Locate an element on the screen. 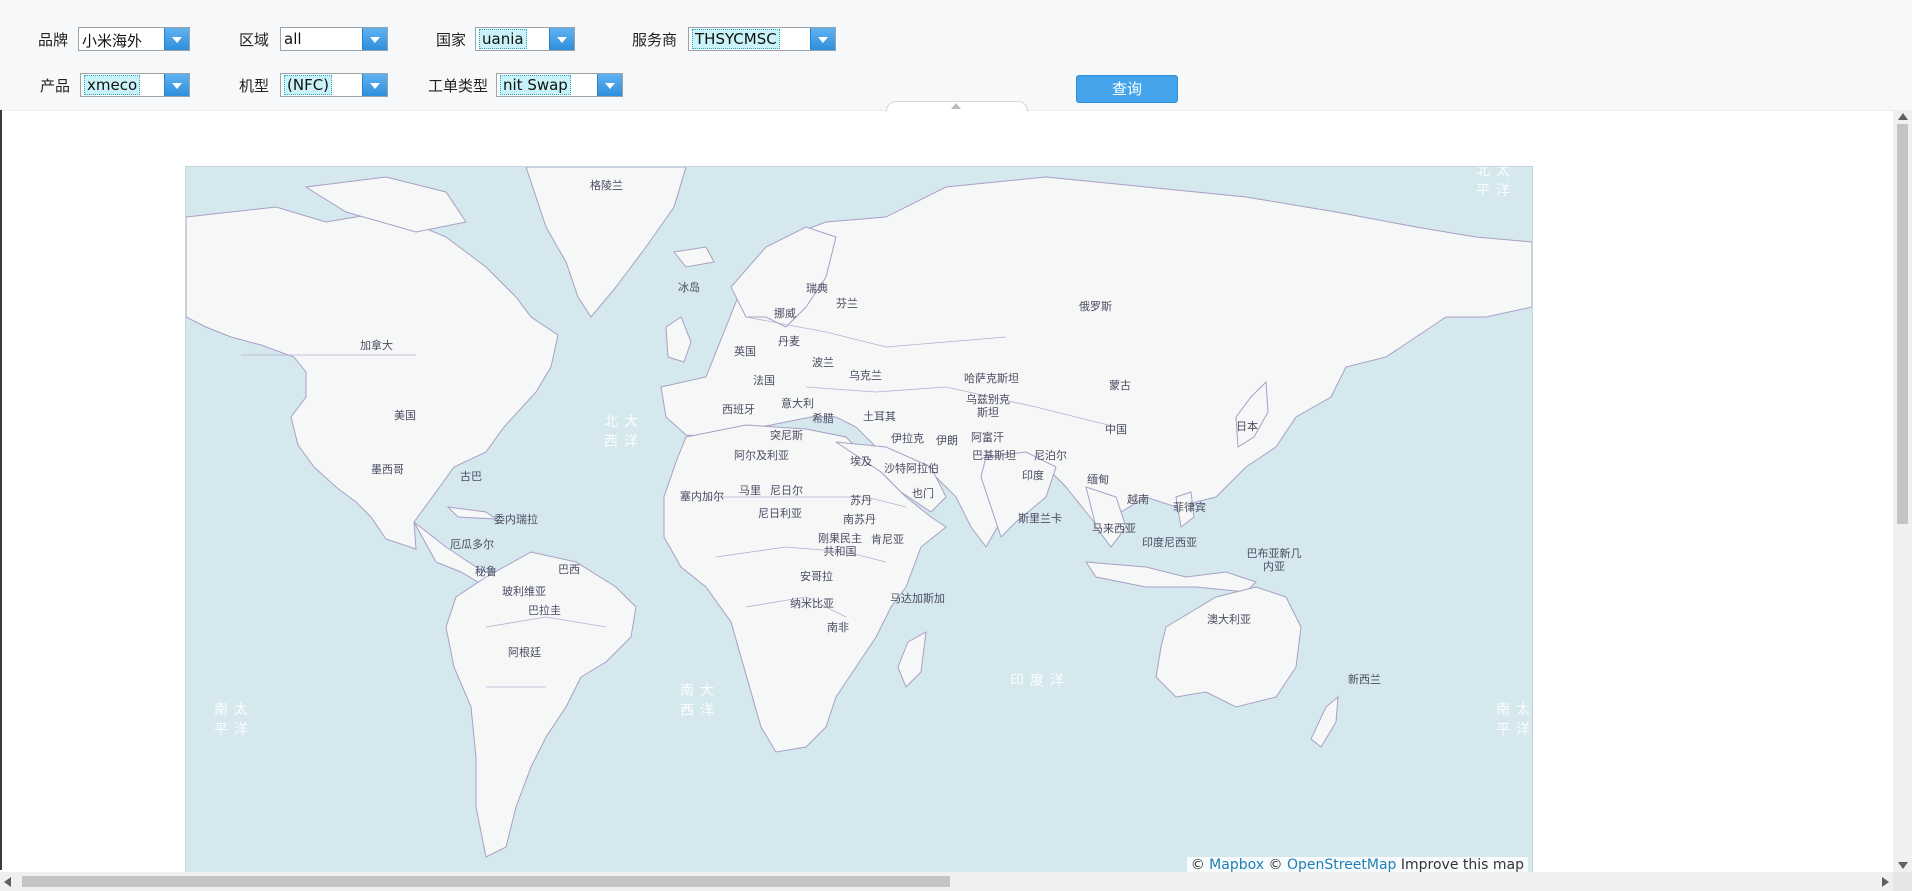  label-yemen: 也门 is located at coordinates (923, 493).